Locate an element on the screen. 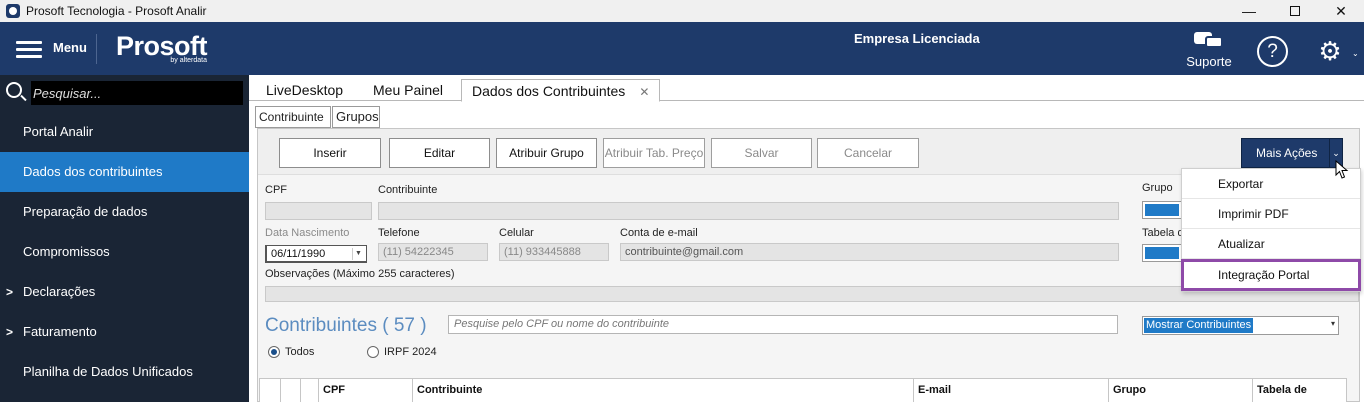  maximize-icon is located at coordinates (1295, 11).